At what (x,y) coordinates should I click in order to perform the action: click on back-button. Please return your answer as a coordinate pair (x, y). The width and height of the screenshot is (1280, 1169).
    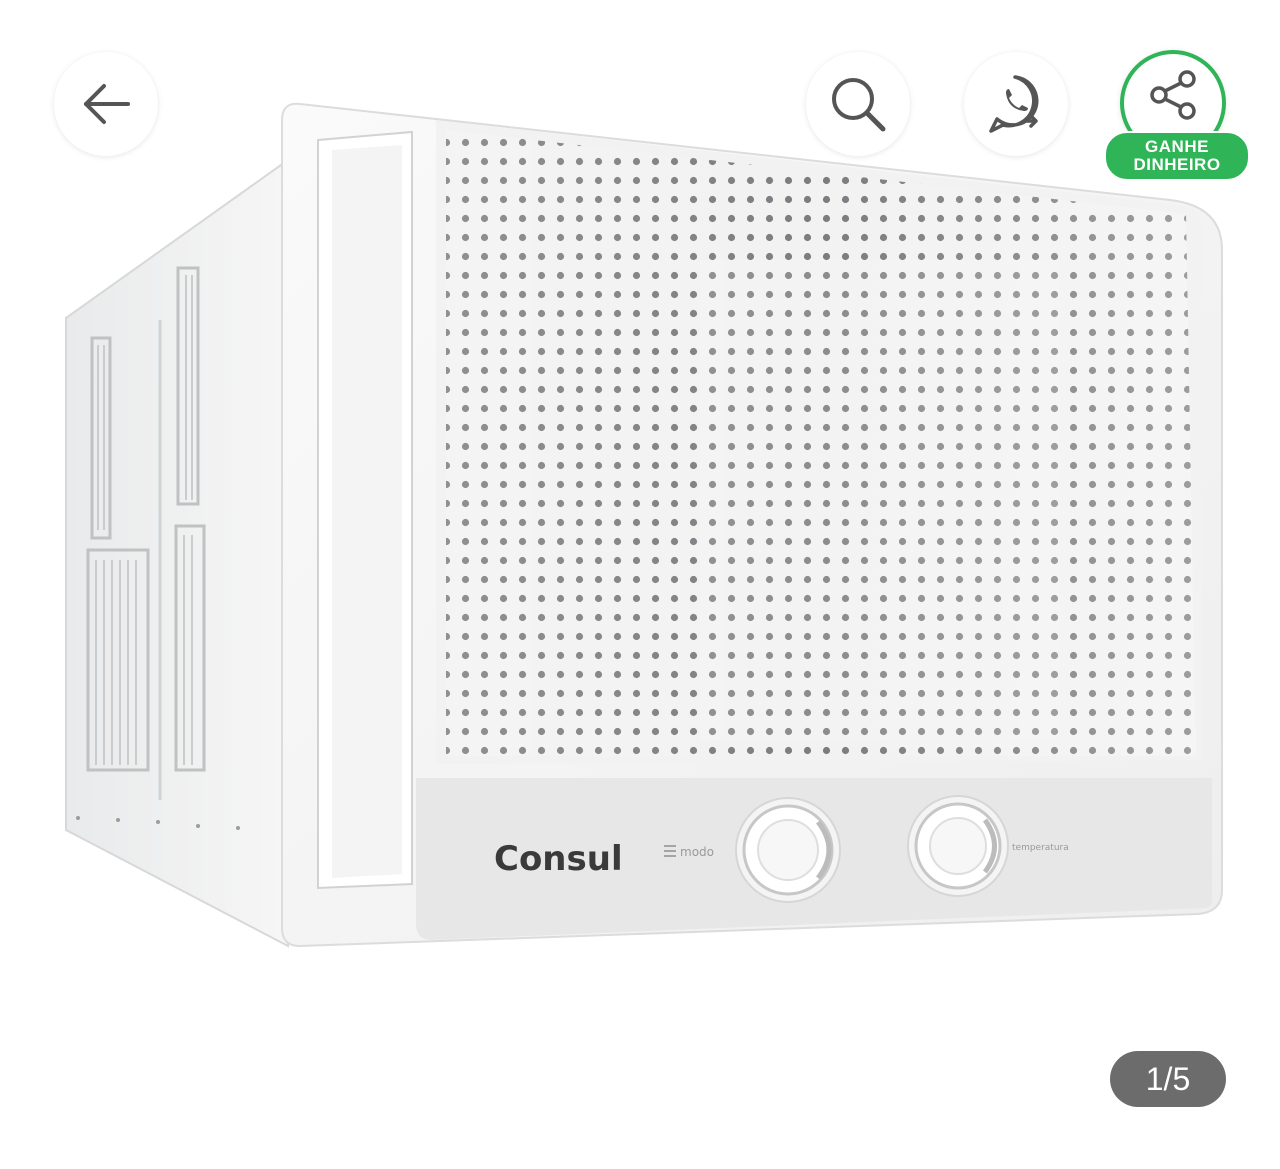
    Looking at the image, I should click on (106, 104).